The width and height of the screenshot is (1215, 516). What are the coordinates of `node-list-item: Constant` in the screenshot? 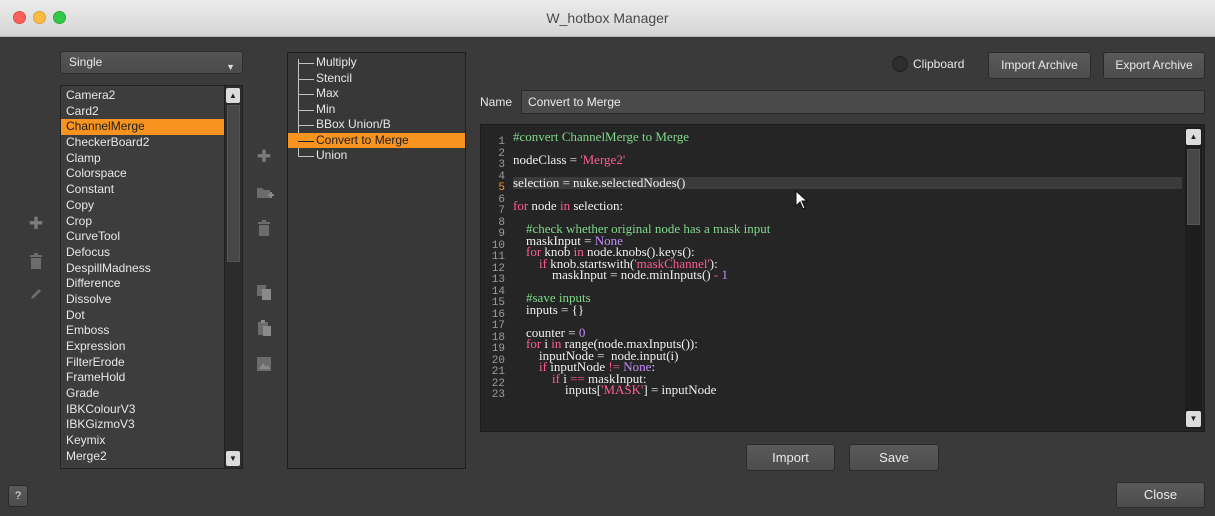 It's located at (142, 190).